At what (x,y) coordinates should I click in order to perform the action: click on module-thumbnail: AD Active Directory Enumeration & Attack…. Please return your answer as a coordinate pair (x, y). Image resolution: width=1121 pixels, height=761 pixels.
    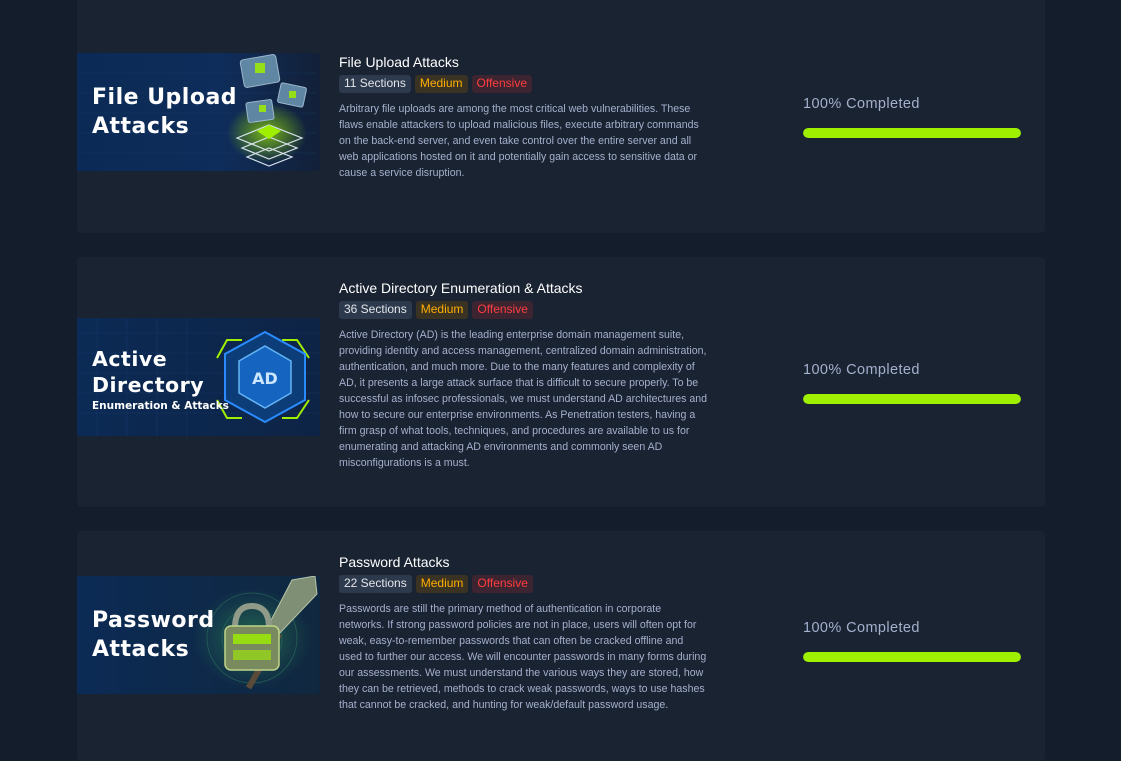
    Looking at the image, I should click on (198, 377).